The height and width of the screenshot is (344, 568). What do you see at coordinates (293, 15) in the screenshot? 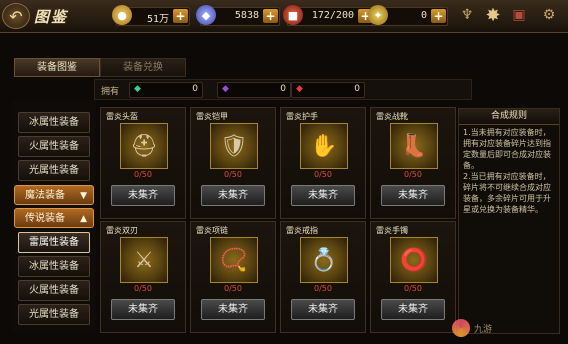
I see `stamina-icon: ■` at bounding box center [293, 15].